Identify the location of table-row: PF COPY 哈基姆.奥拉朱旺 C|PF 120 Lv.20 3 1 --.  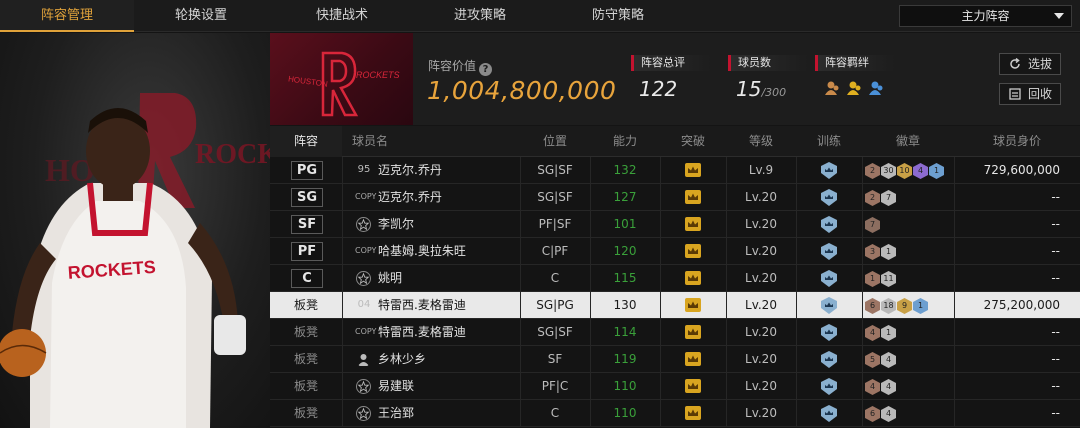
(675, 251).